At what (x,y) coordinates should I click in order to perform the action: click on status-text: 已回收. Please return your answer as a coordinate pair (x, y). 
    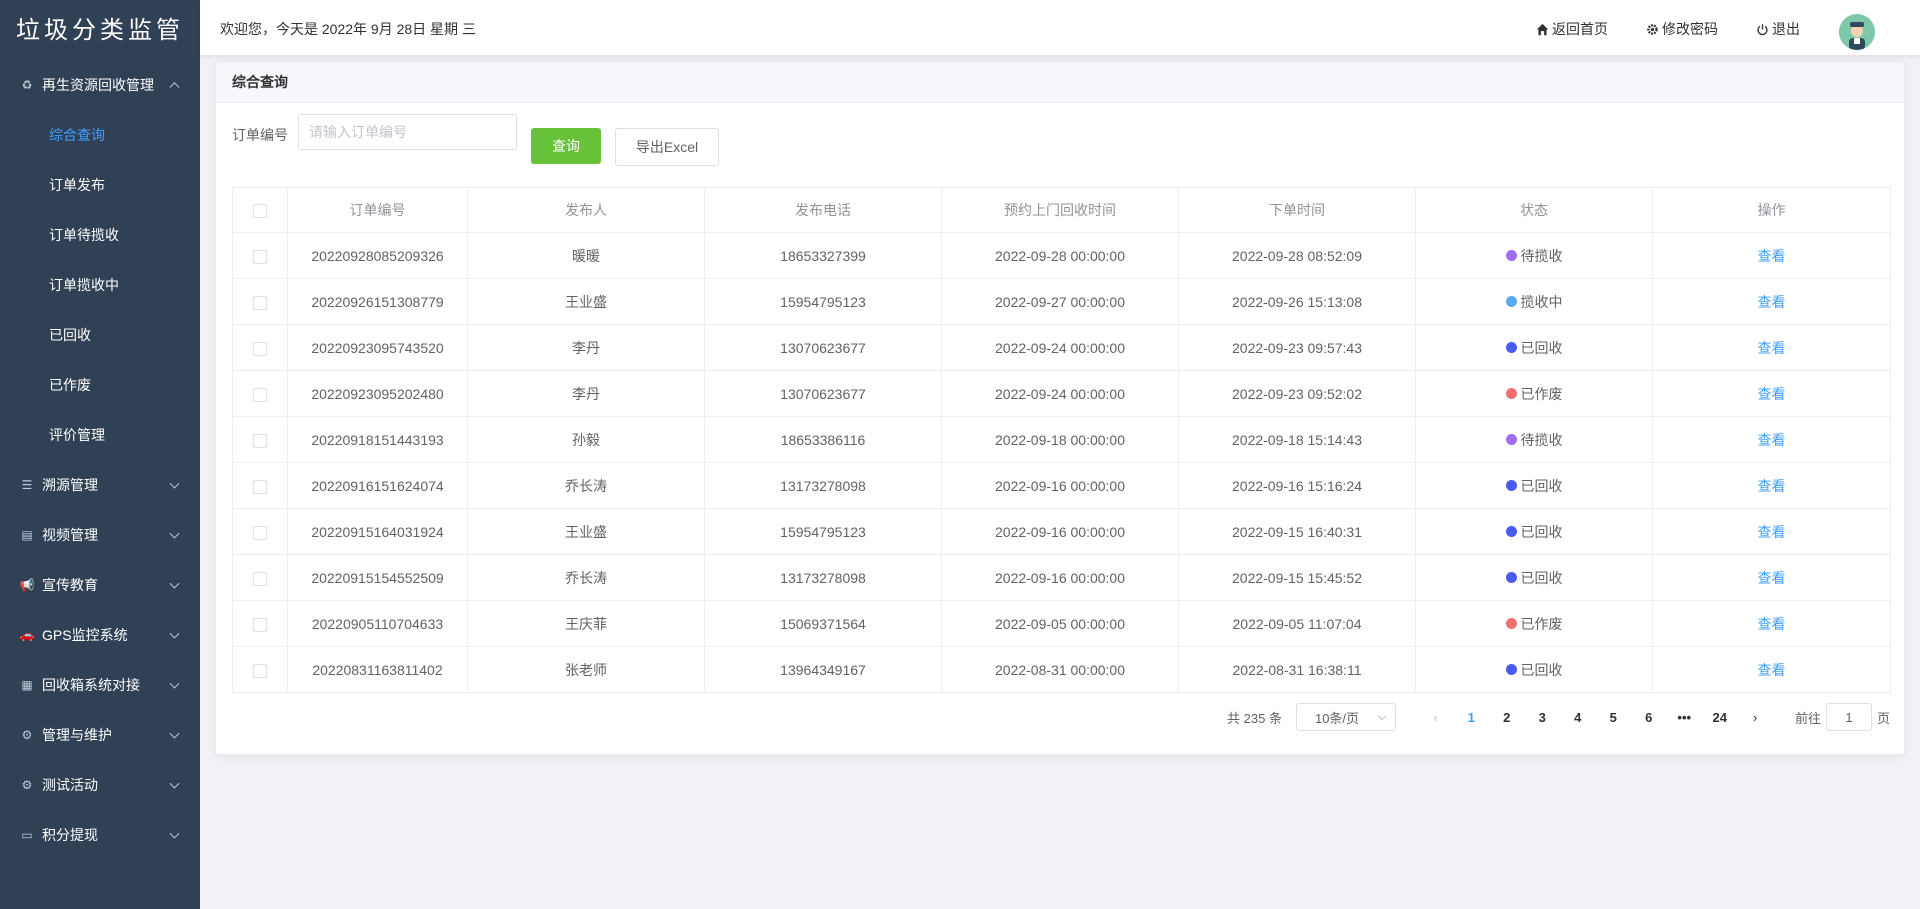
    Looking at the image, I should click on (1541, 347).